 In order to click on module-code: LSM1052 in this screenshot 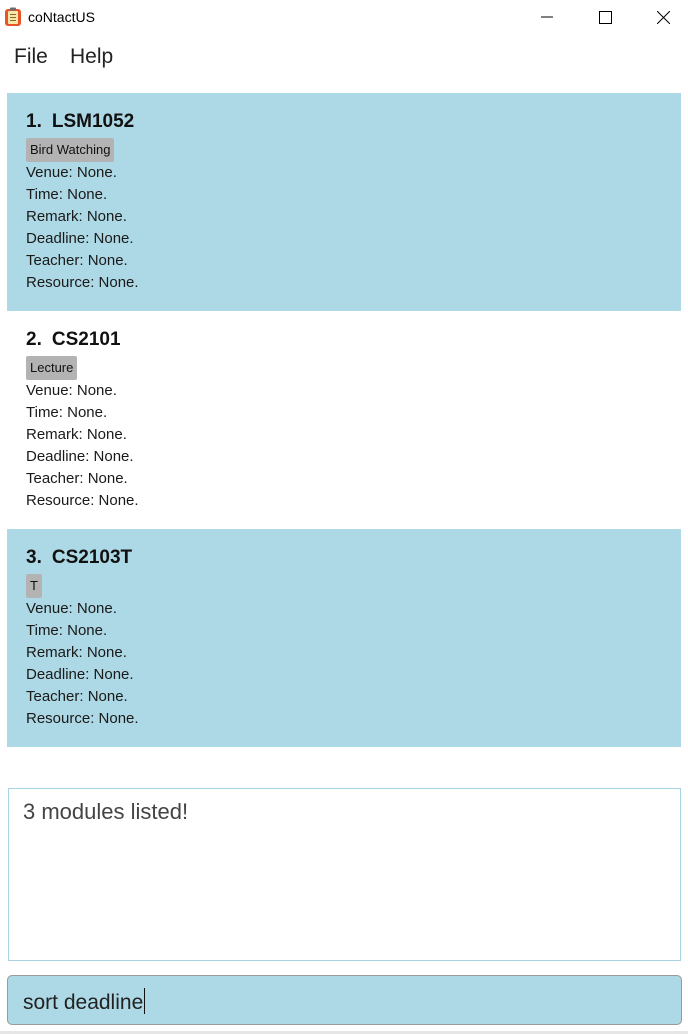, I will do `click(93, 121)`.